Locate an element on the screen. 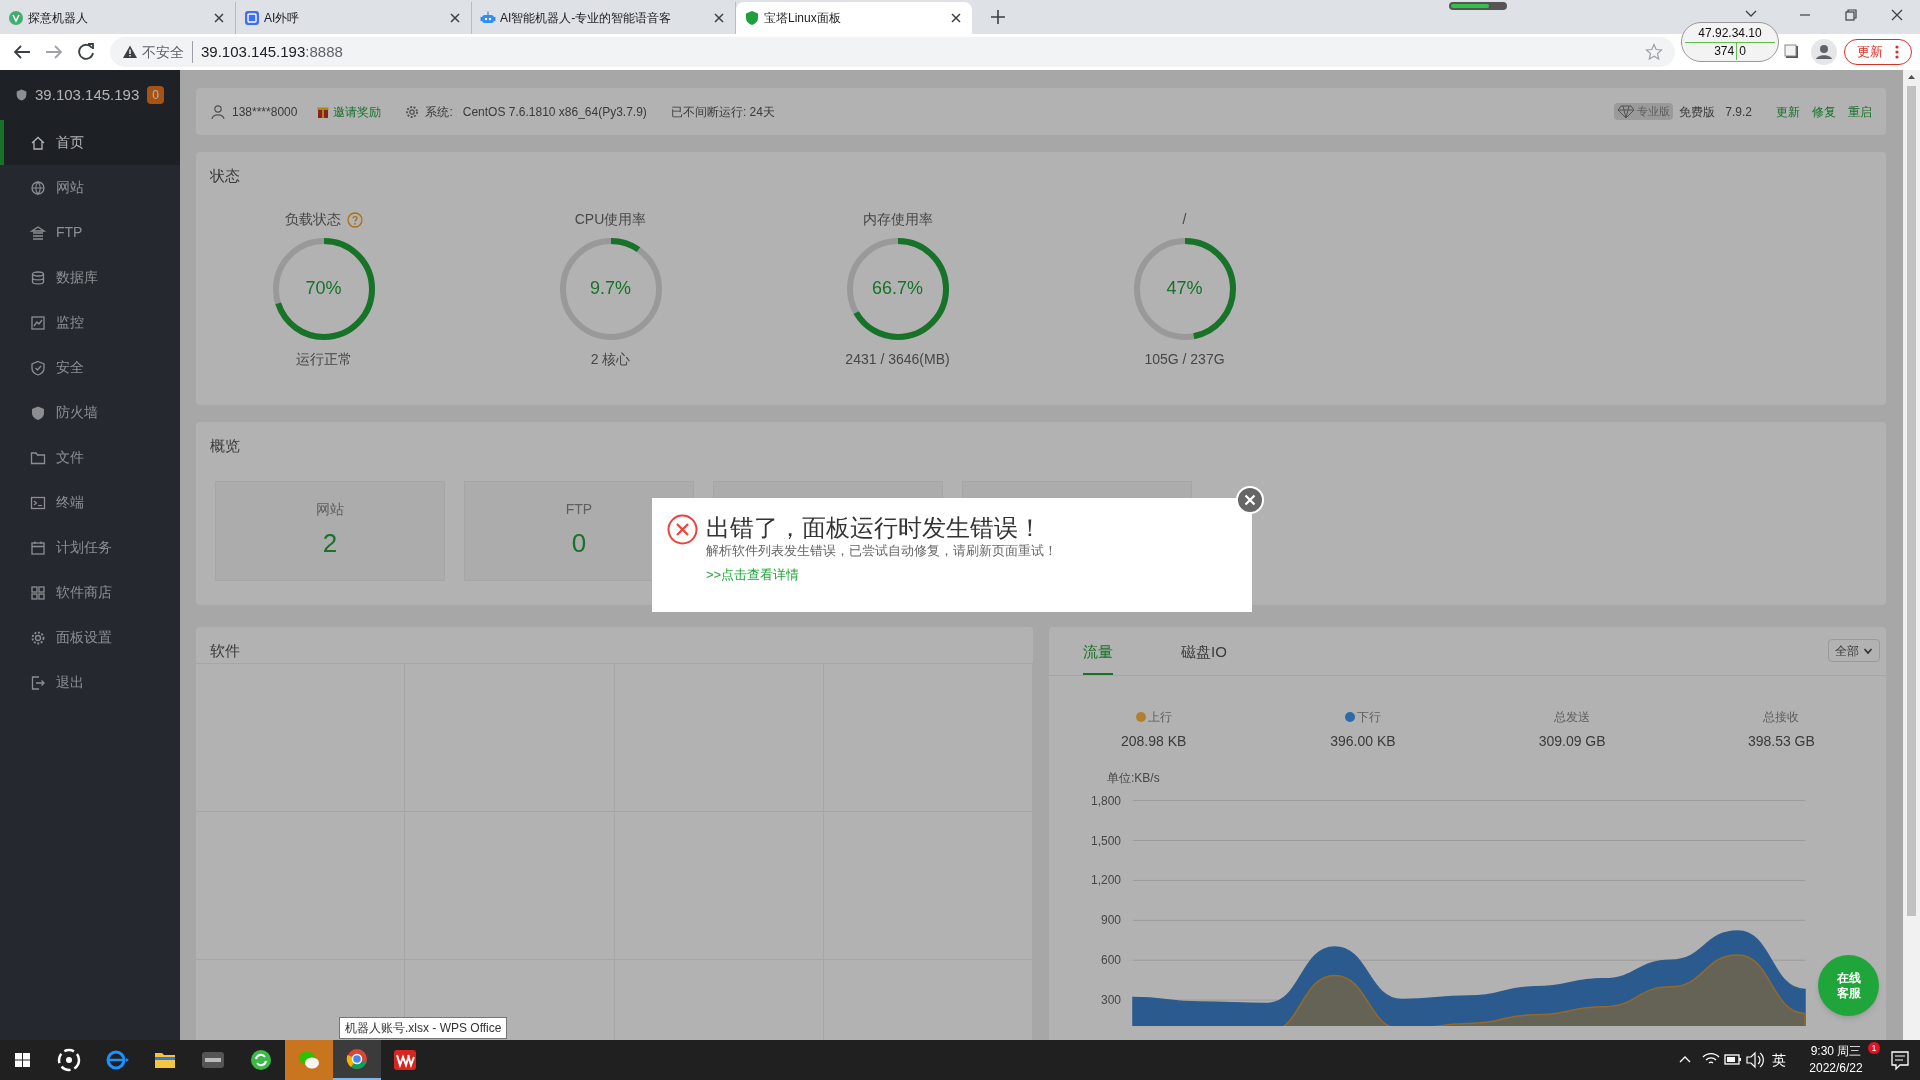 The image size is (1920, 1080). logout-icon is located at coordinates (38, 682).